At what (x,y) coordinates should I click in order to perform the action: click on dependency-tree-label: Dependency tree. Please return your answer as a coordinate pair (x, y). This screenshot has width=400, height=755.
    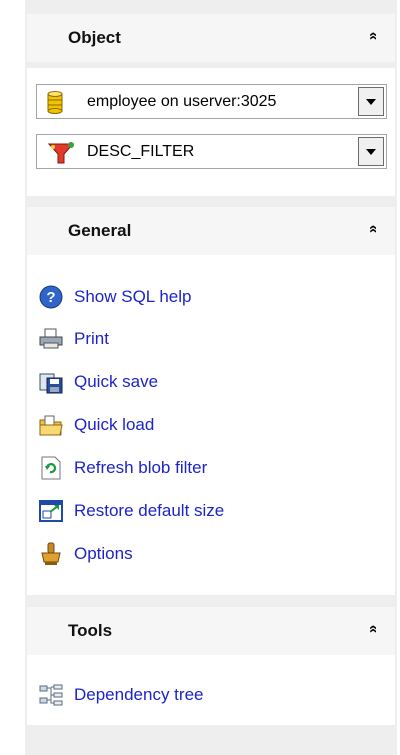
    Looking at the image, I should click on (139, 694).